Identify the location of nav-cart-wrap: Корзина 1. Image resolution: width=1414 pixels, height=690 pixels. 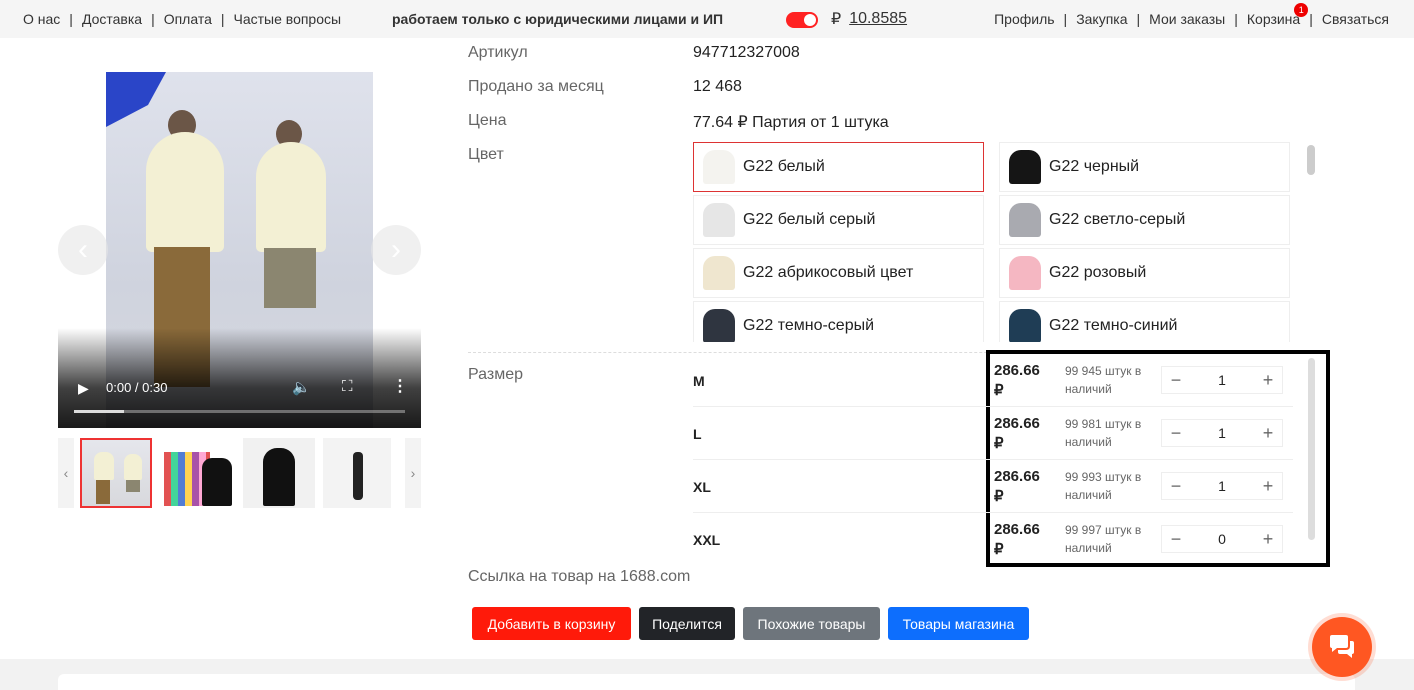
(1278, 15).